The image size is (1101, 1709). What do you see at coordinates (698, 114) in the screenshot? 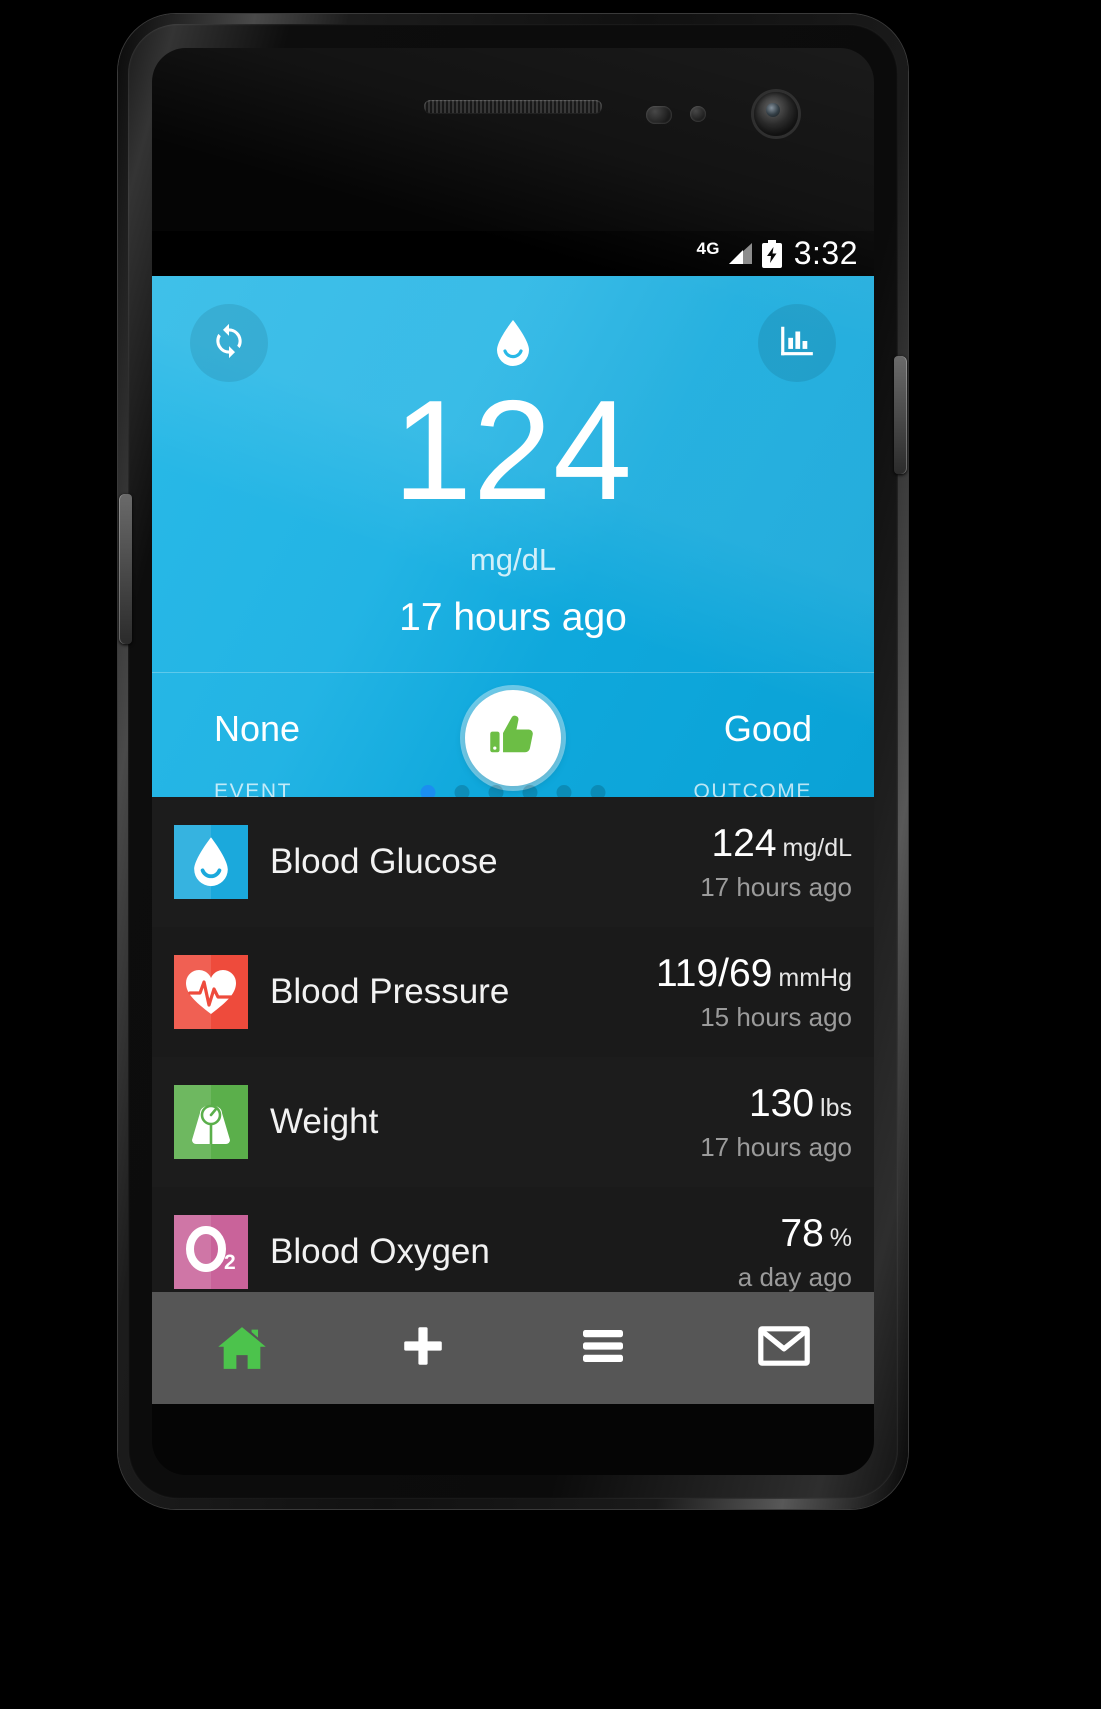
I see `light-sensor` at bounding box center [698, 114].